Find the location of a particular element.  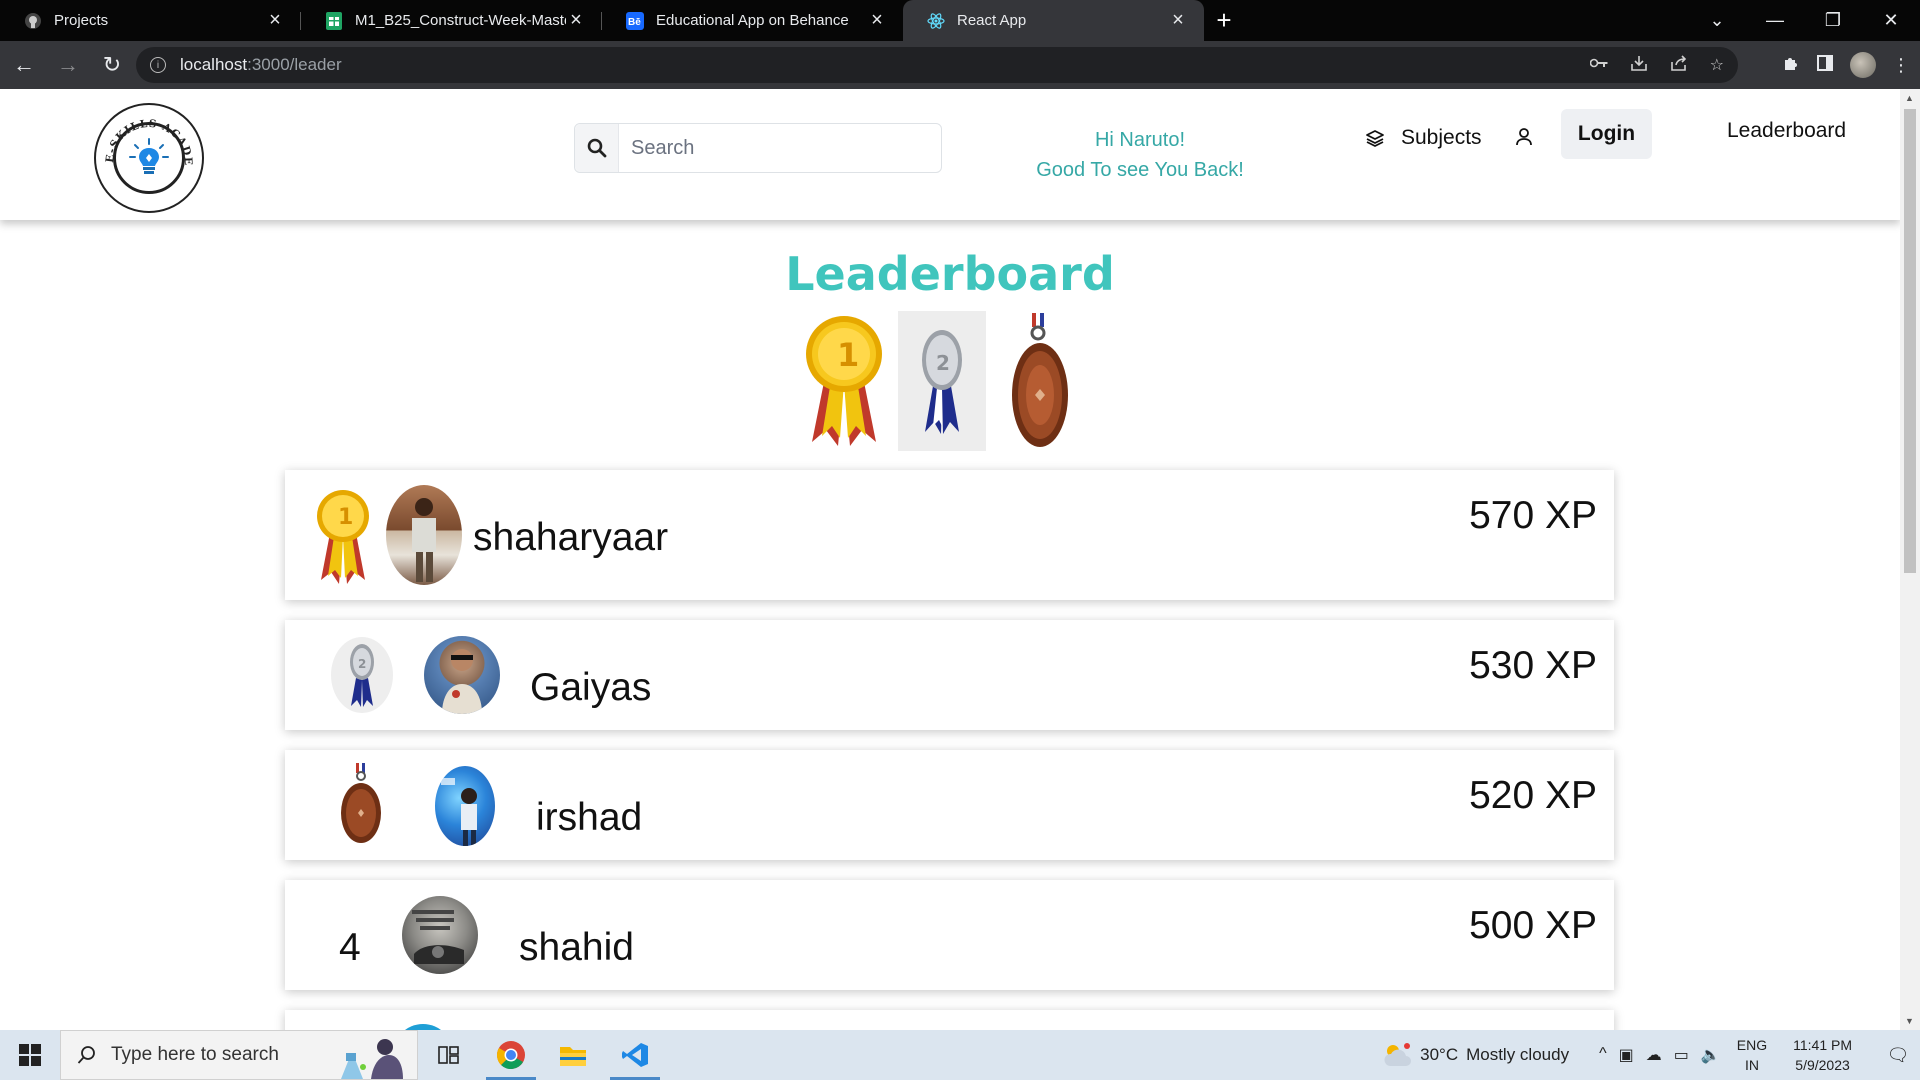

leaderboard-row: 2 Gaiyas 530 XP is located at coordinates (949, 675).